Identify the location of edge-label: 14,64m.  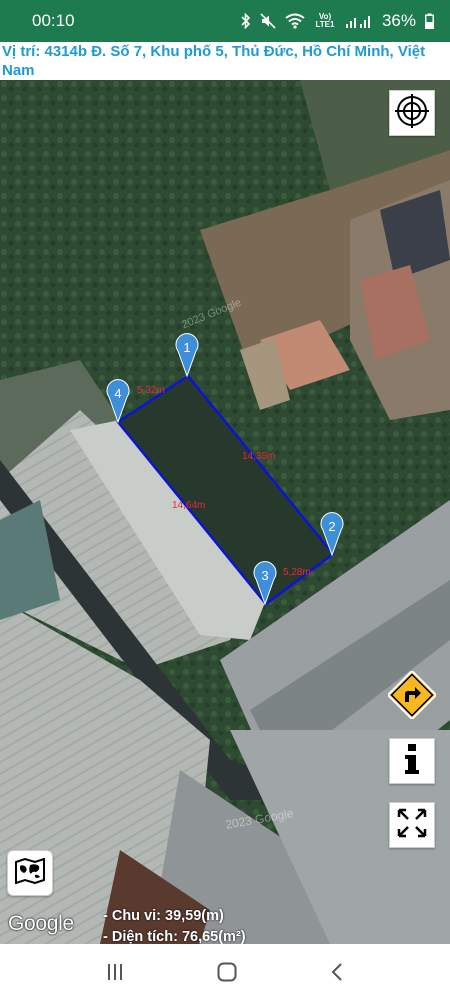
(188, 505).